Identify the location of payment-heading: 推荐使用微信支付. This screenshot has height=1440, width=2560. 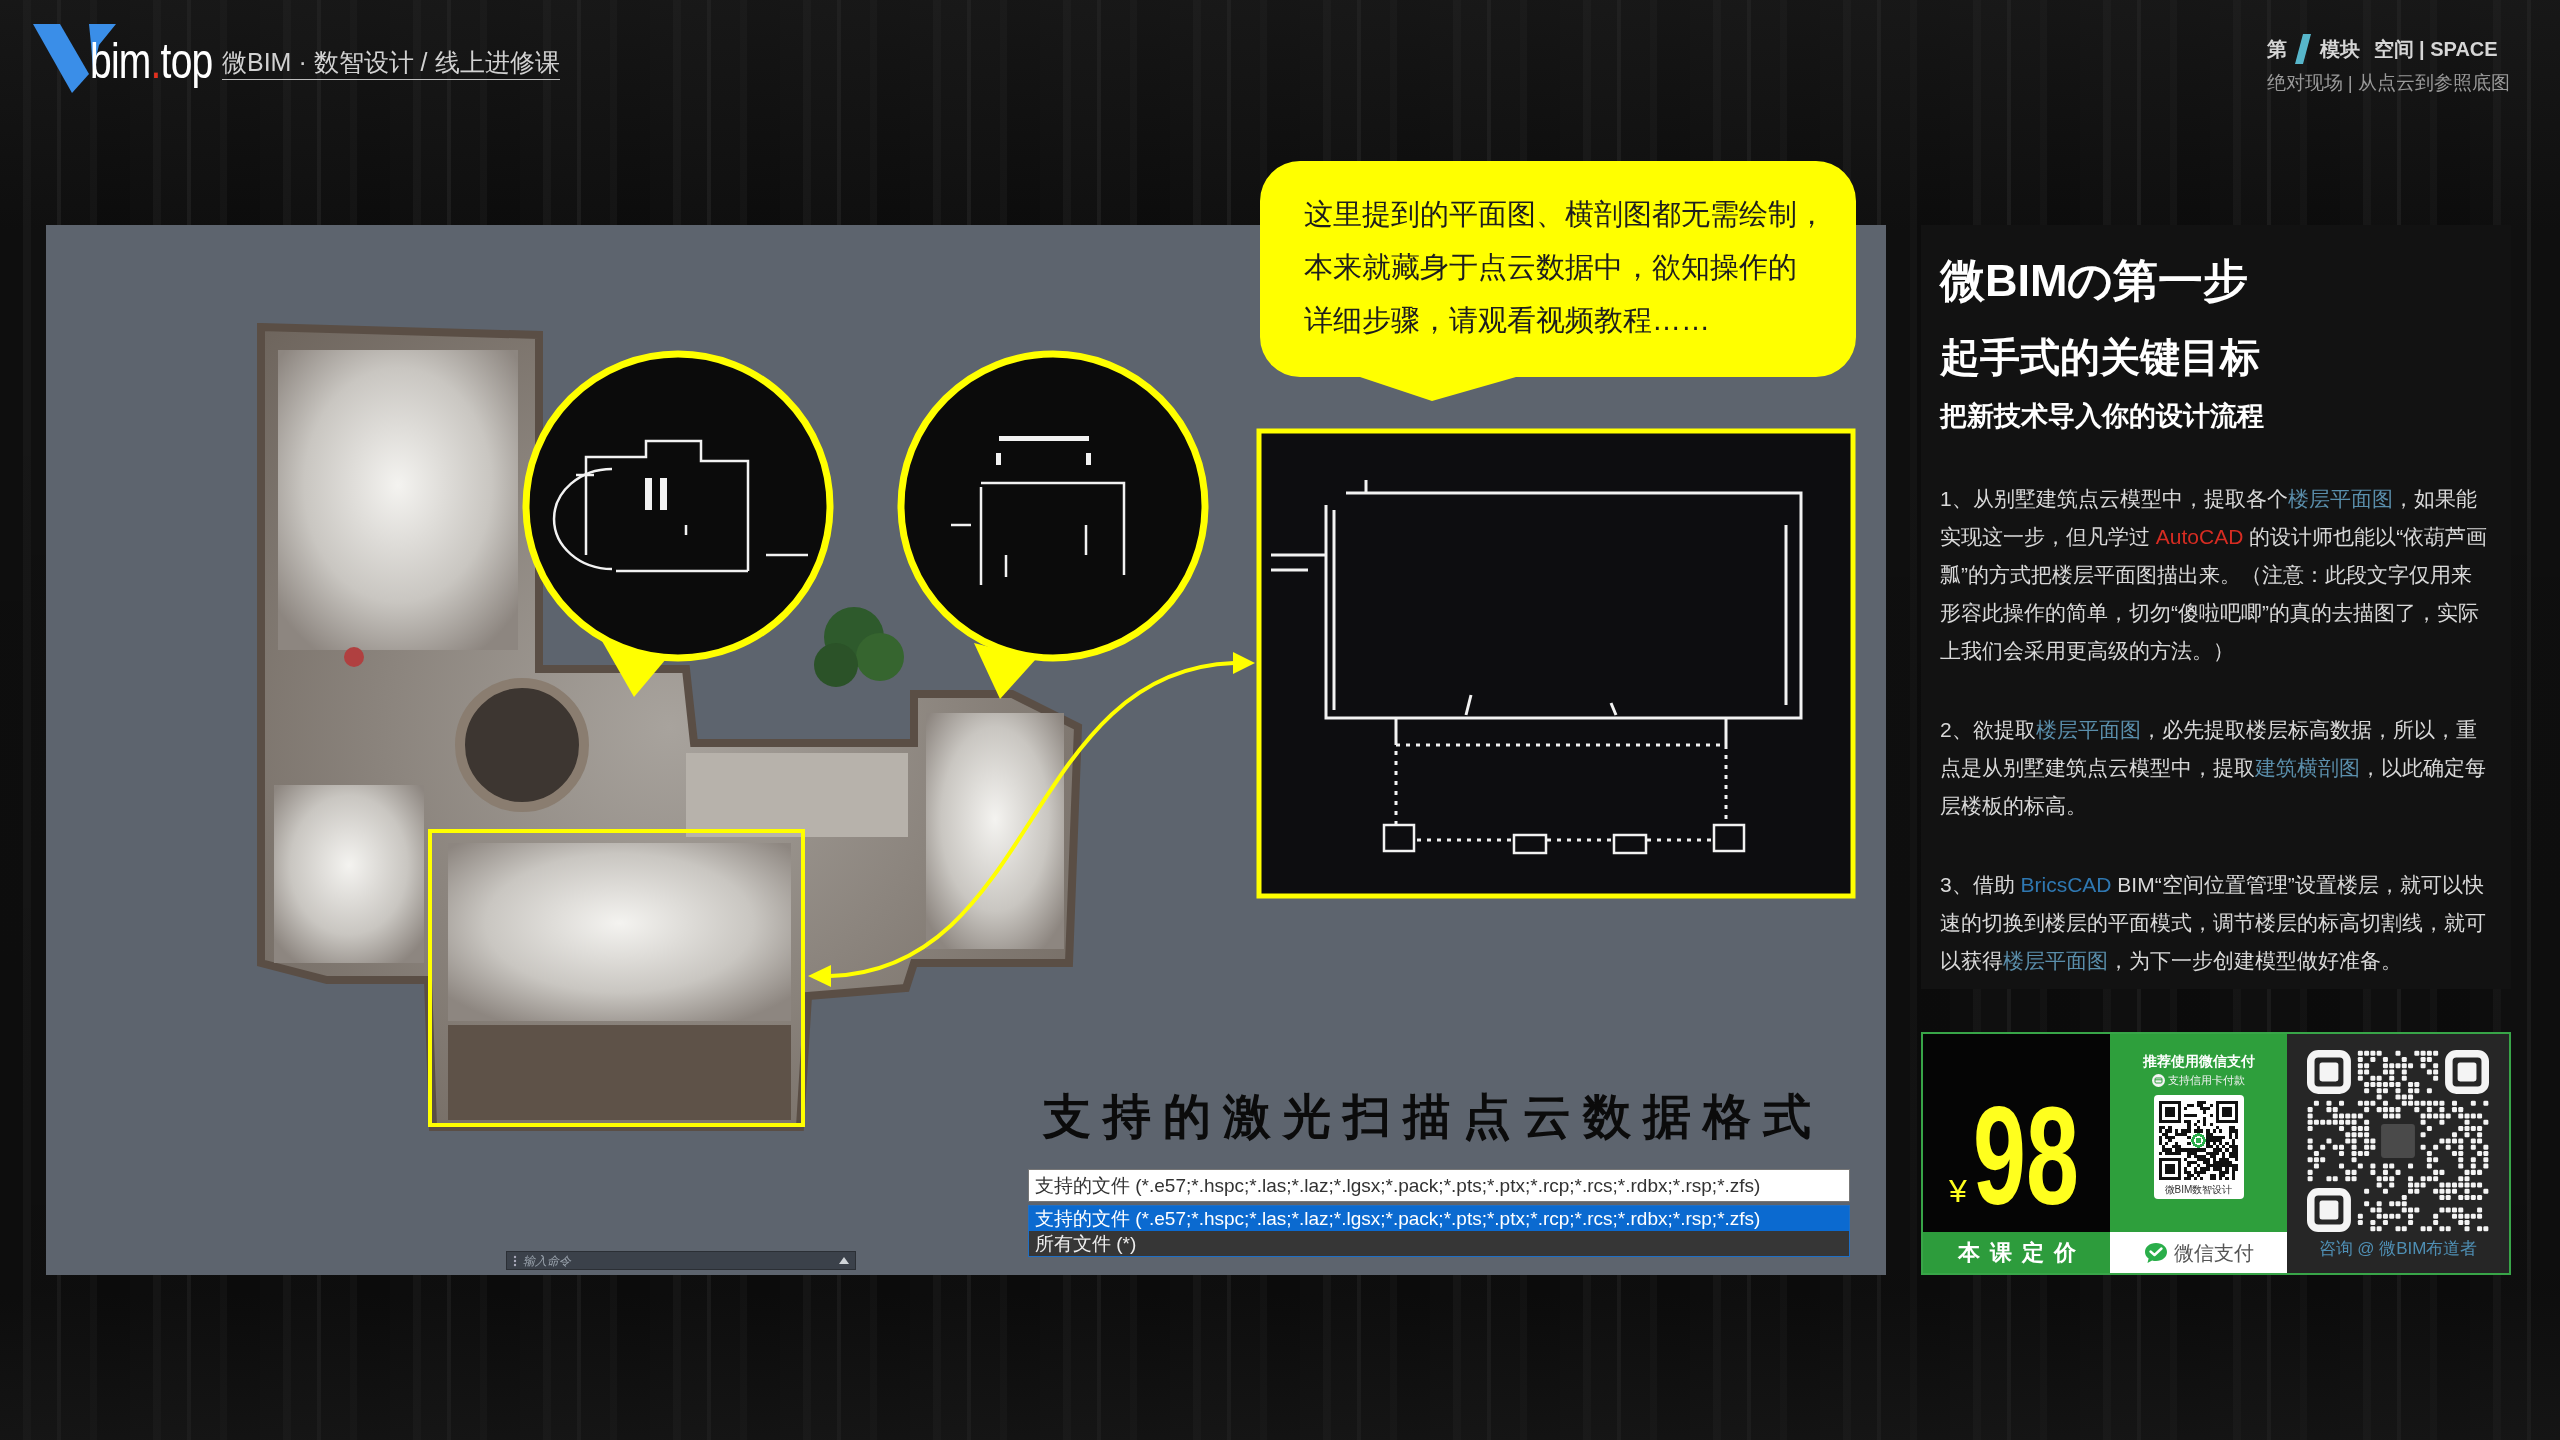
(2198, 1061).